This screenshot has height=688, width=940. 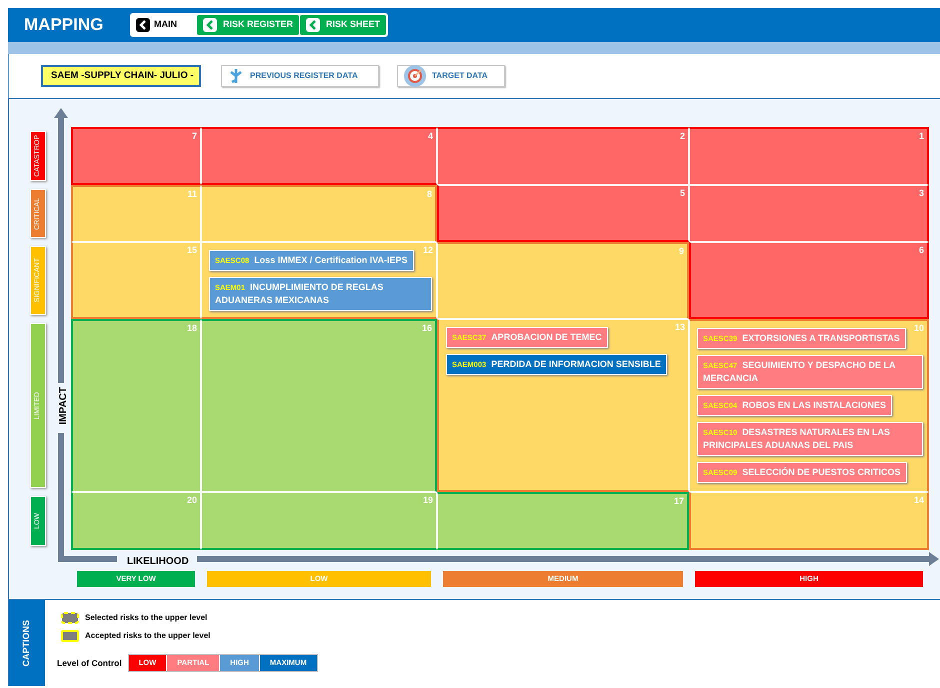 I want to click on legend-label: Accepted risks to the upper level, so click(x=147, y=636).